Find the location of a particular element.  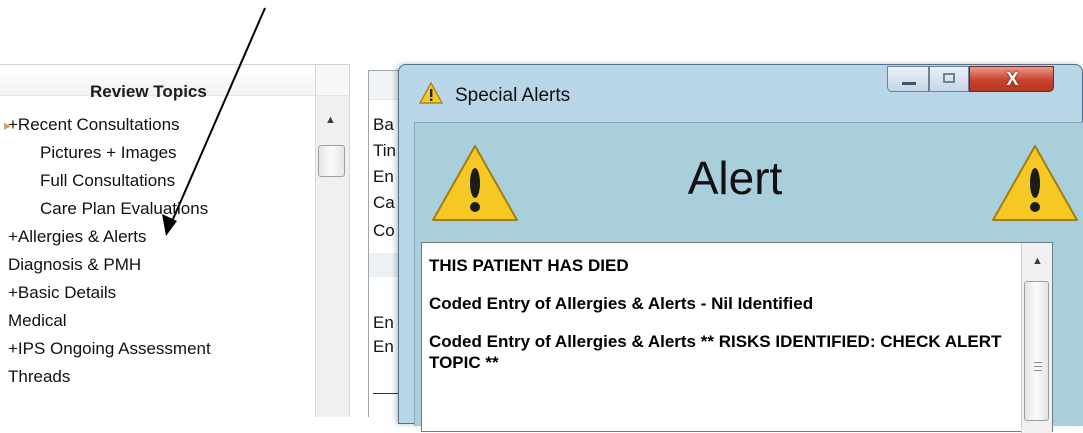

tree-item-pictures-images: Pictures + Images is located at coordinates (108, 153).